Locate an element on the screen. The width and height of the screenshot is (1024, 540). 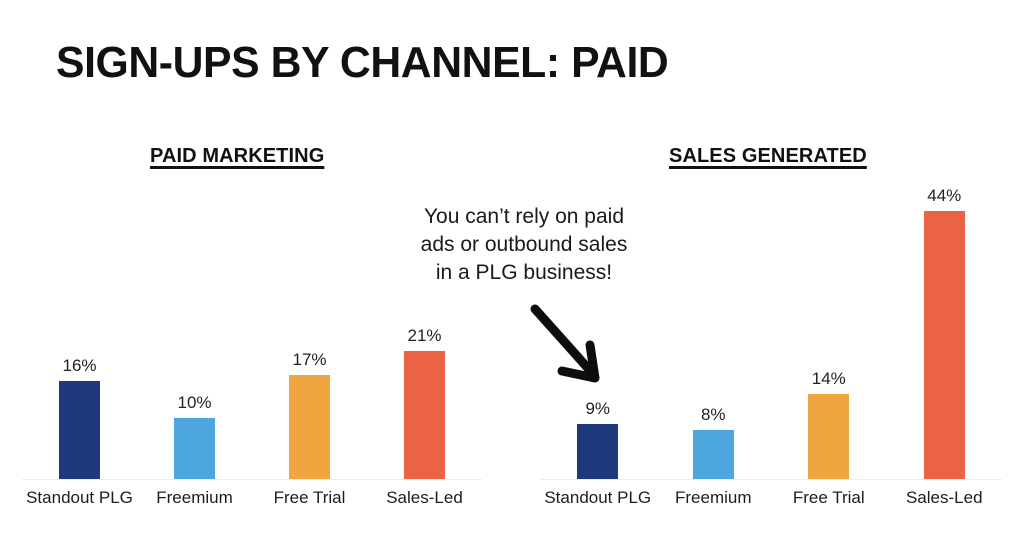
bar-slot: 10% is located at coordinates (194, 329).